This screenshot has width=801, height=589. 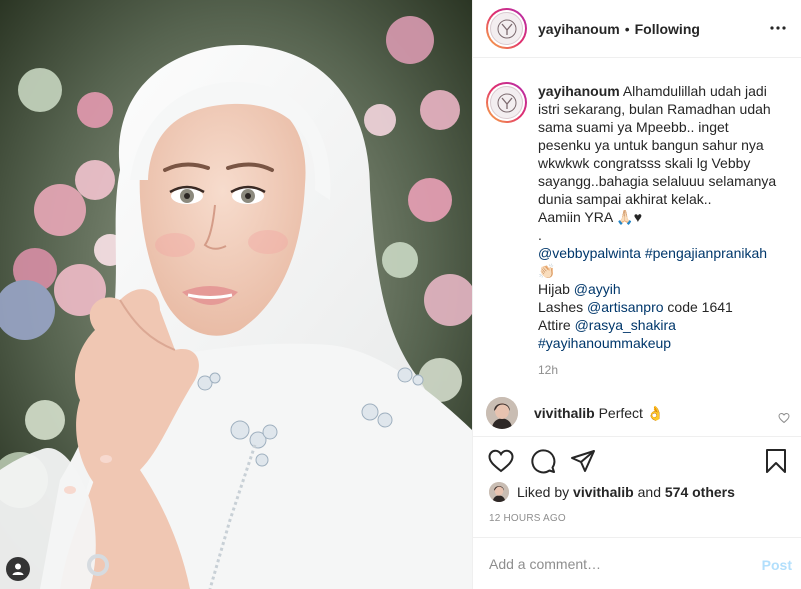 I want to click on post-comment-button: Post, so click(x=777, y=565).